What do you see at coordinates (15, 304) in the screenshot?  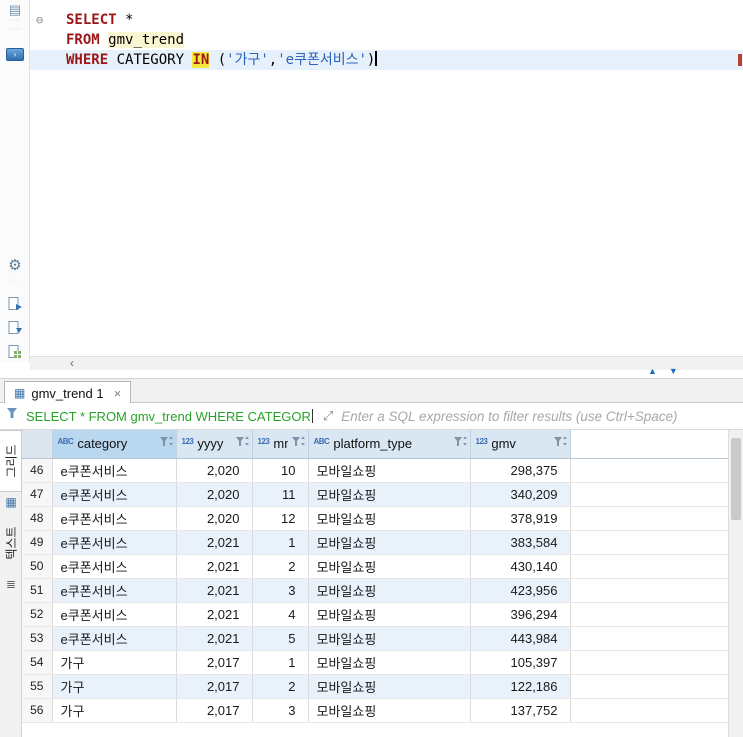 I see `export-results-icon` at bounding box center [15, 304].